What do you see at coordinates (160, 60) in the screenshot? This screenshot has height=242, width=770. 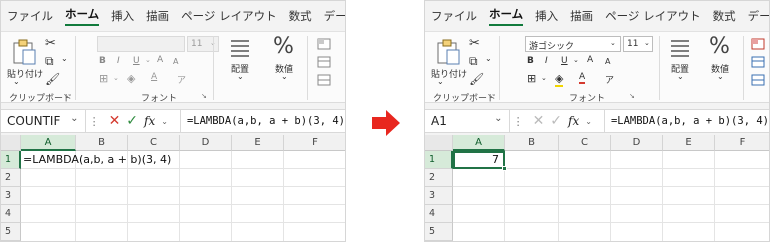 I see `increase-font-button: A` at bounding box center [160, 60].